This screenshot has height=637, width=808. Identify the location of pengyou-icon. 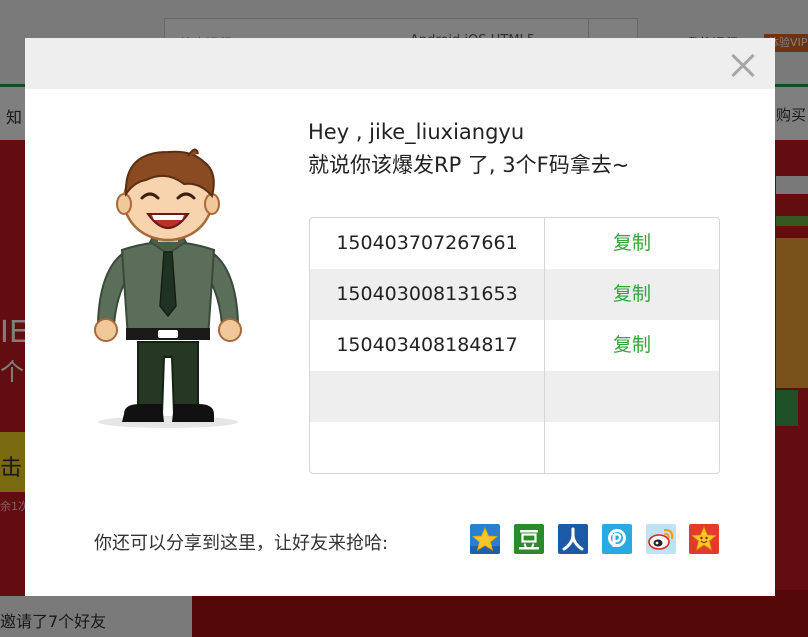
(704, 539).